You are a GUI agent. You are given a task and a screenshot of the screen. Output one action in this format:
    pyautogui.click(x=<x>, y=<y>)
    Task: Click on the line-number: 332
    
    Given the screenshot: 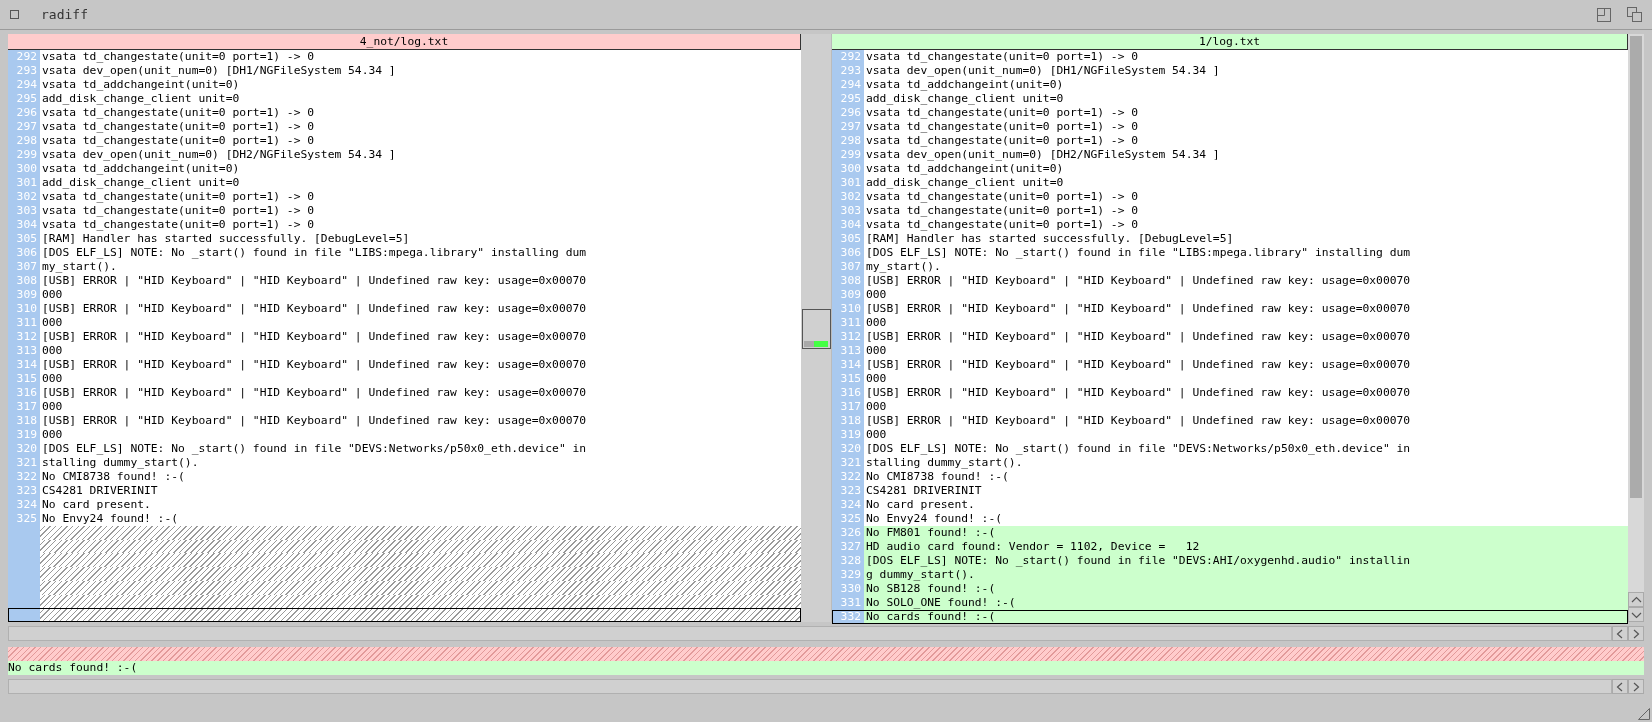 What is the action you would take?
    pyautogui.click(x=848, y=617)
    